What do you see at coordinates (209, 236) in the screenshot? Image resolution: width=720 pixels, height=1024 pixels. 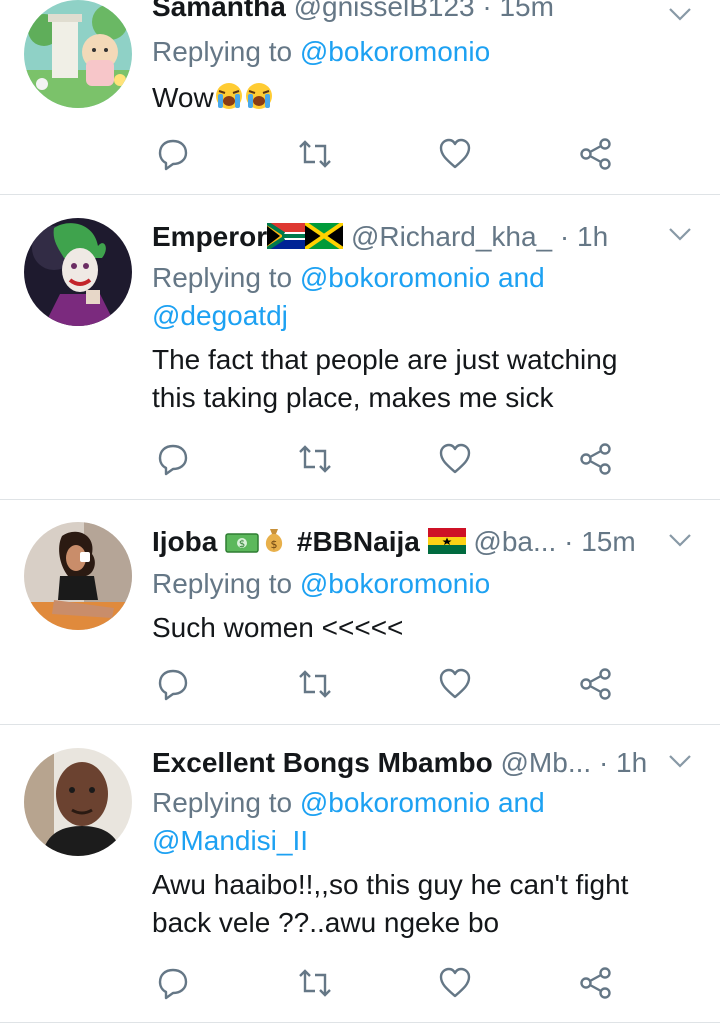 I see `display-name: Emperor` at bounding box center [209, 236].